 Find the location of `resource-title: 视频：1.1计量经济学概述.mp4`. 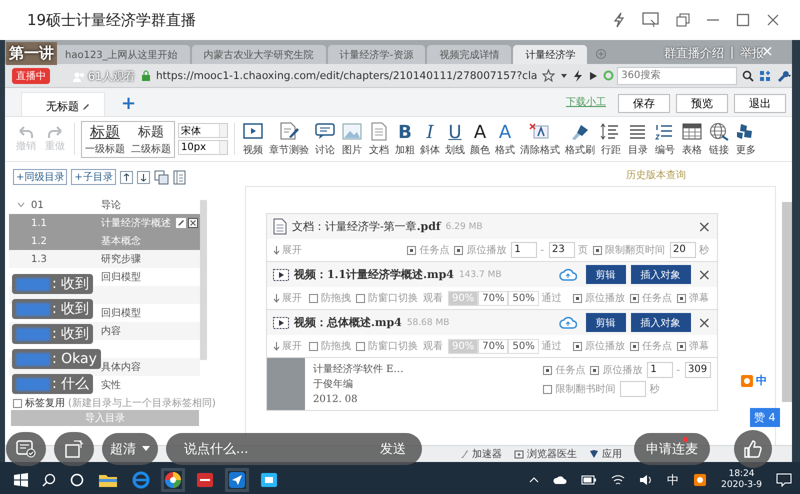

resource-title: 视频：1.1计量经济学概述.mp4 is located at coordinates (374, 274).